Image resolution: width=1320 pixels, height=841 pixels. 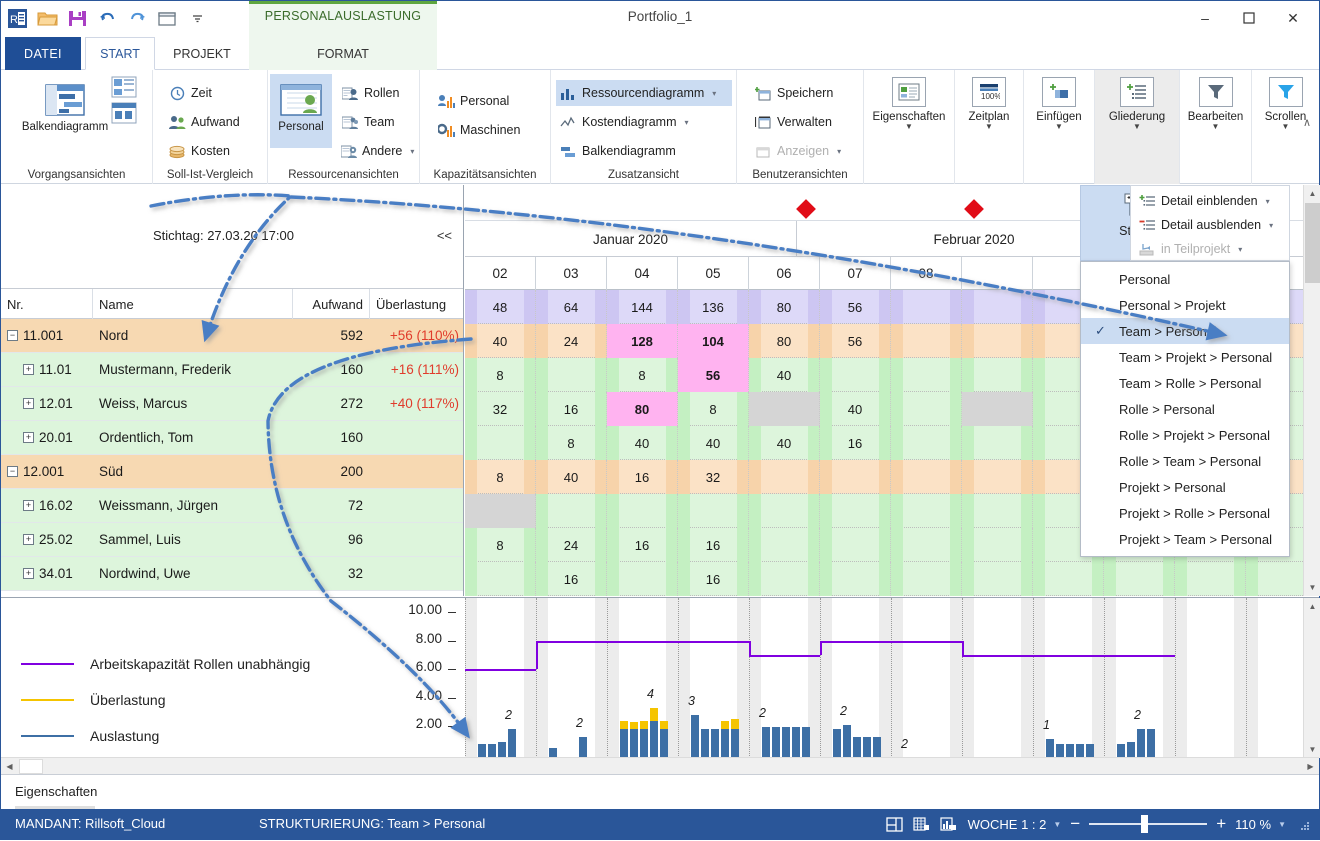 What do you see at coordinates (444, 235) in the screenshot?
I see `collapse-columns-button: <<` at bounding box center [444, 235].